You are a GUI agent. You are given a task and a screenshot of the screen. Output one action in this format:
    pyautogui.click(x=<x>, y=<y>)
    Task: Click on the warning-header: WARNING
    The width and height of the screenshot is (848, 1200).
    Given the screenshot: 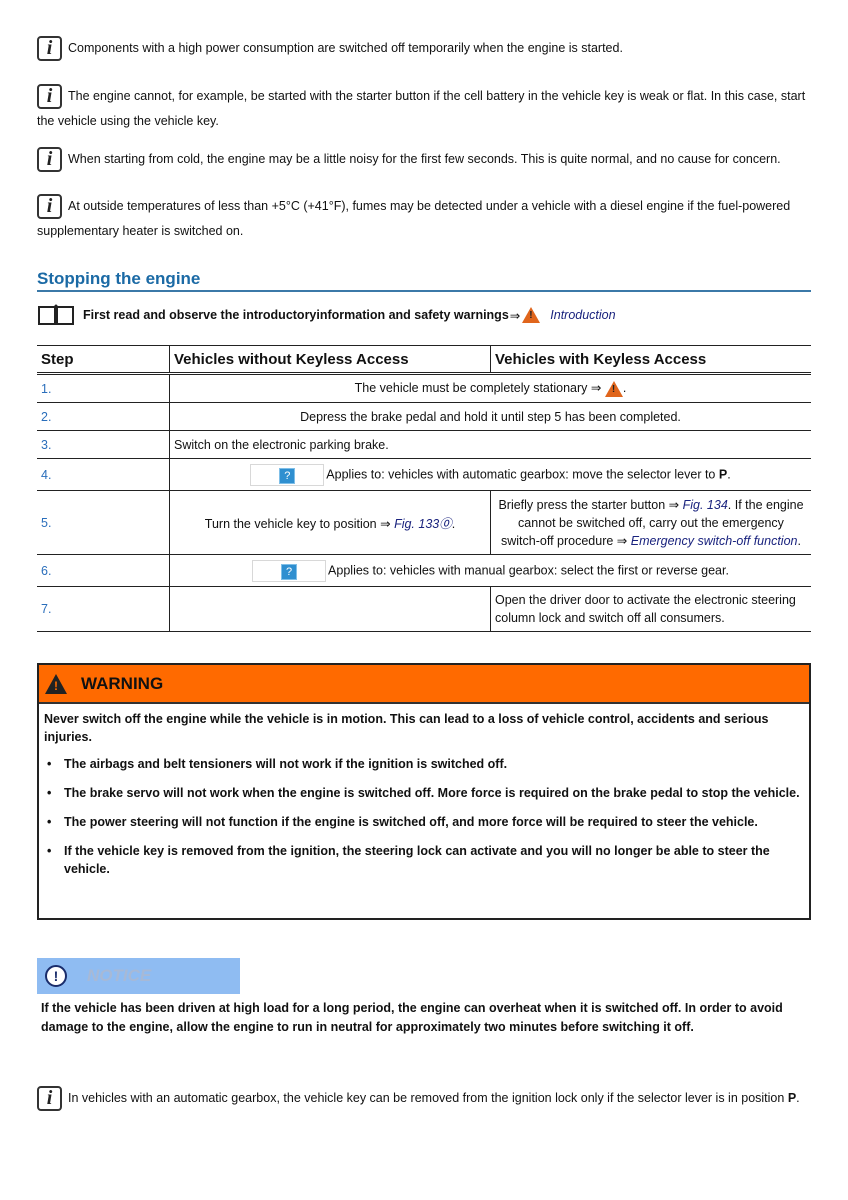 What is the action you would take?
    pyautogui.click(x=424, y=684)
    